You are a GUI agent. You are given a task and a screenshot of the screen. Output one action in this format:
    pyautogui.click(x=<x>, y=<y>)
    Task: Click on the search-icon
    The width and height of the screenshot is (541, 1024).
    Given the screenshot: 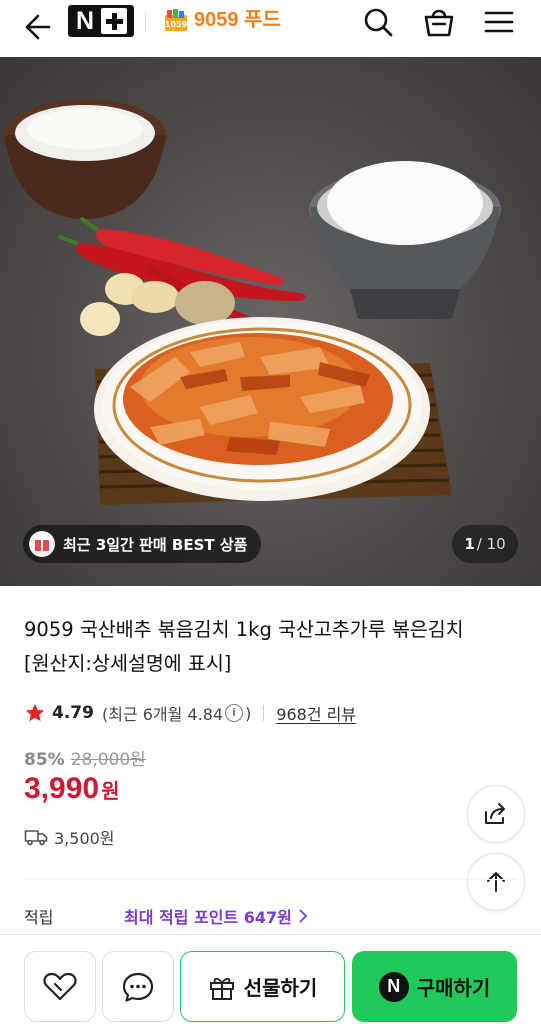 What is the action you would take?
    pyautogui.click(x=378, y=22)
    